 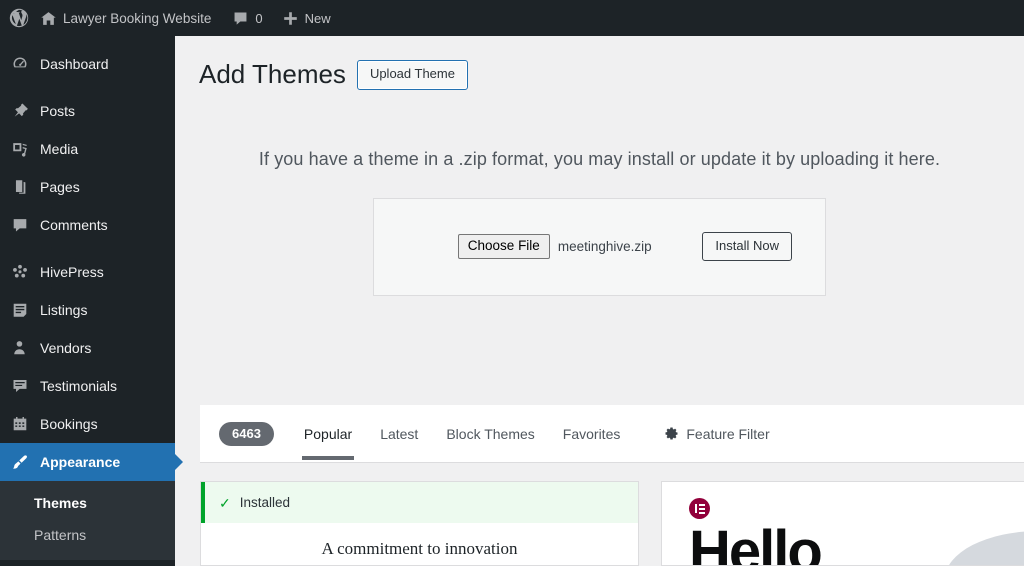 I want to click on tab-latest: Latest, so click(x=399, y=434).